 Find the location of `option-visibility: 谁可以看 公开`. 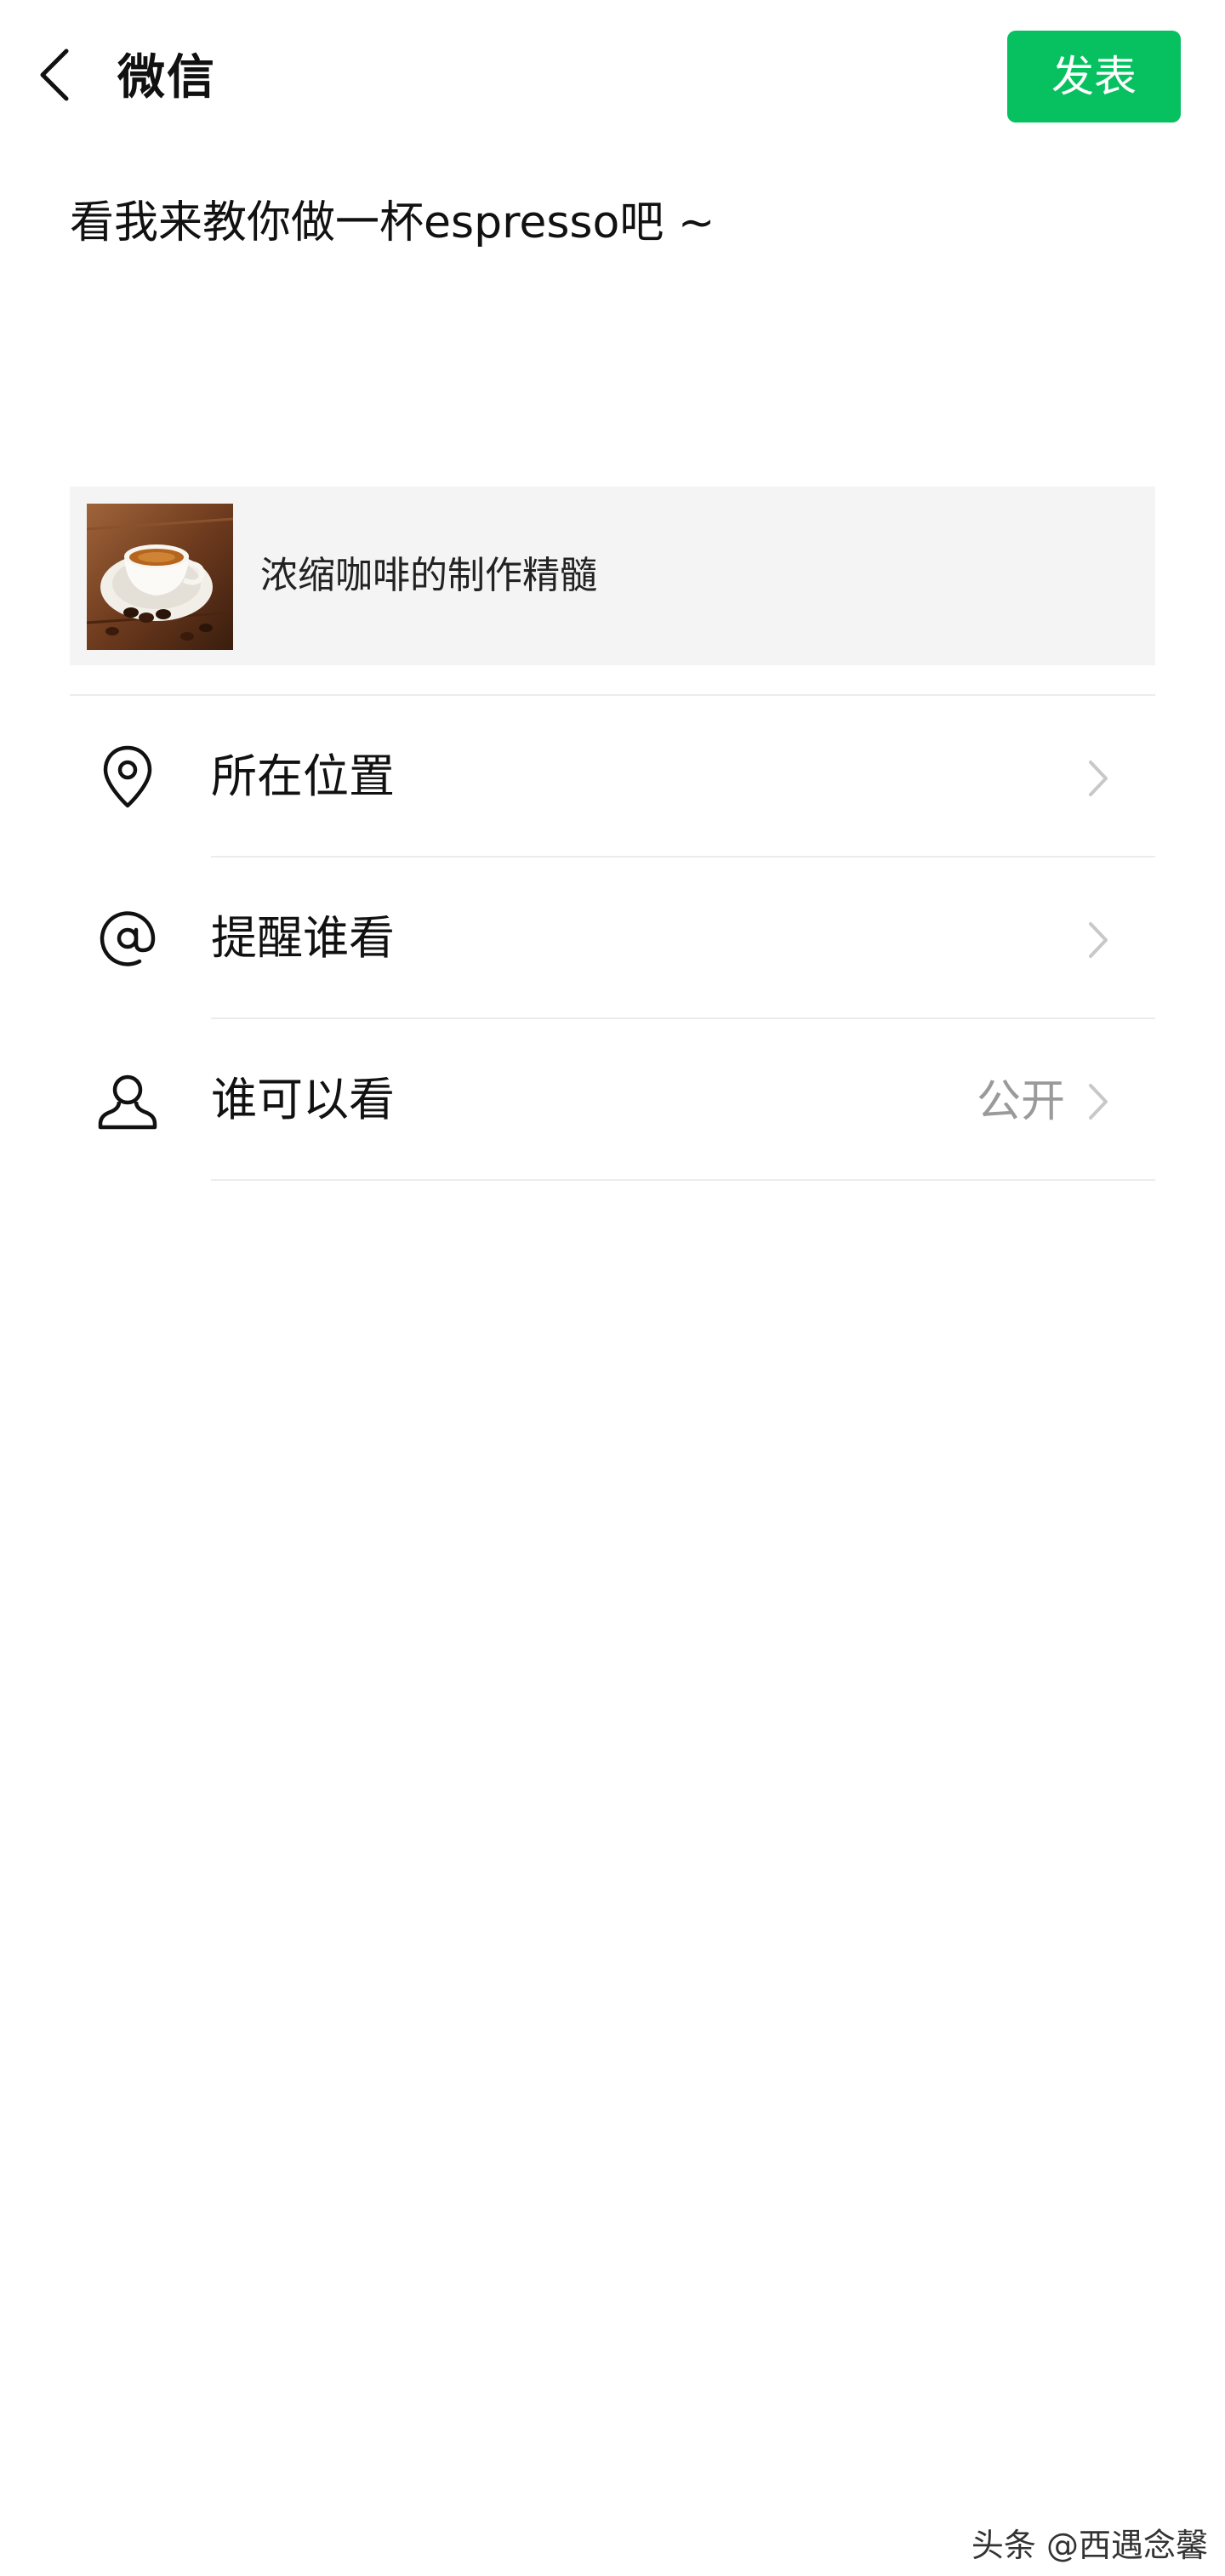

option-visibility: 谁可以看 公开 is located at coordinates (613, 1100).